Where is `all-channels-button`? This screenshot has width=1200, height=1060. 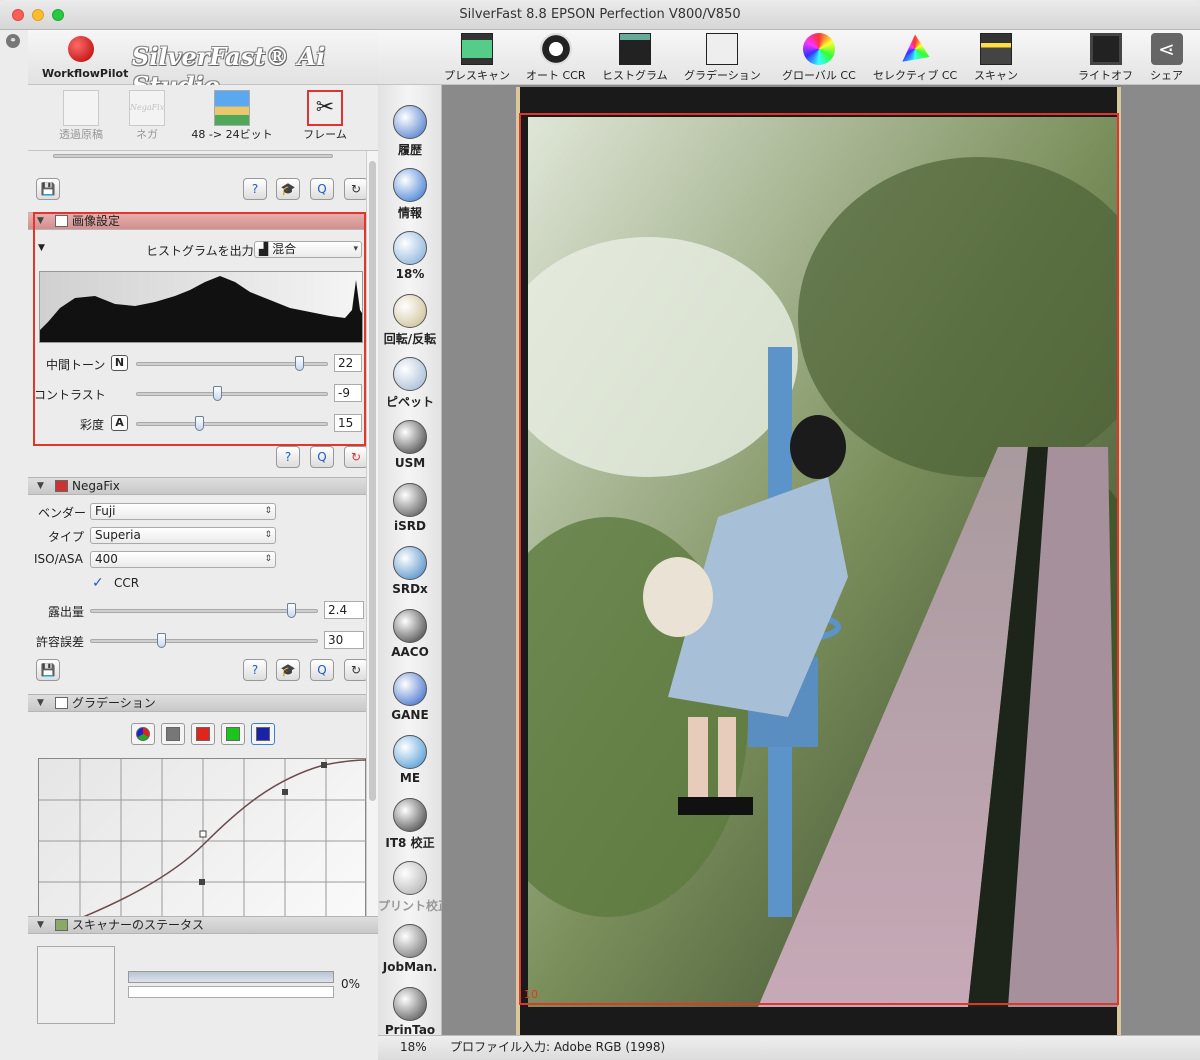 all-channels-button is located at coordinates (143, 734).